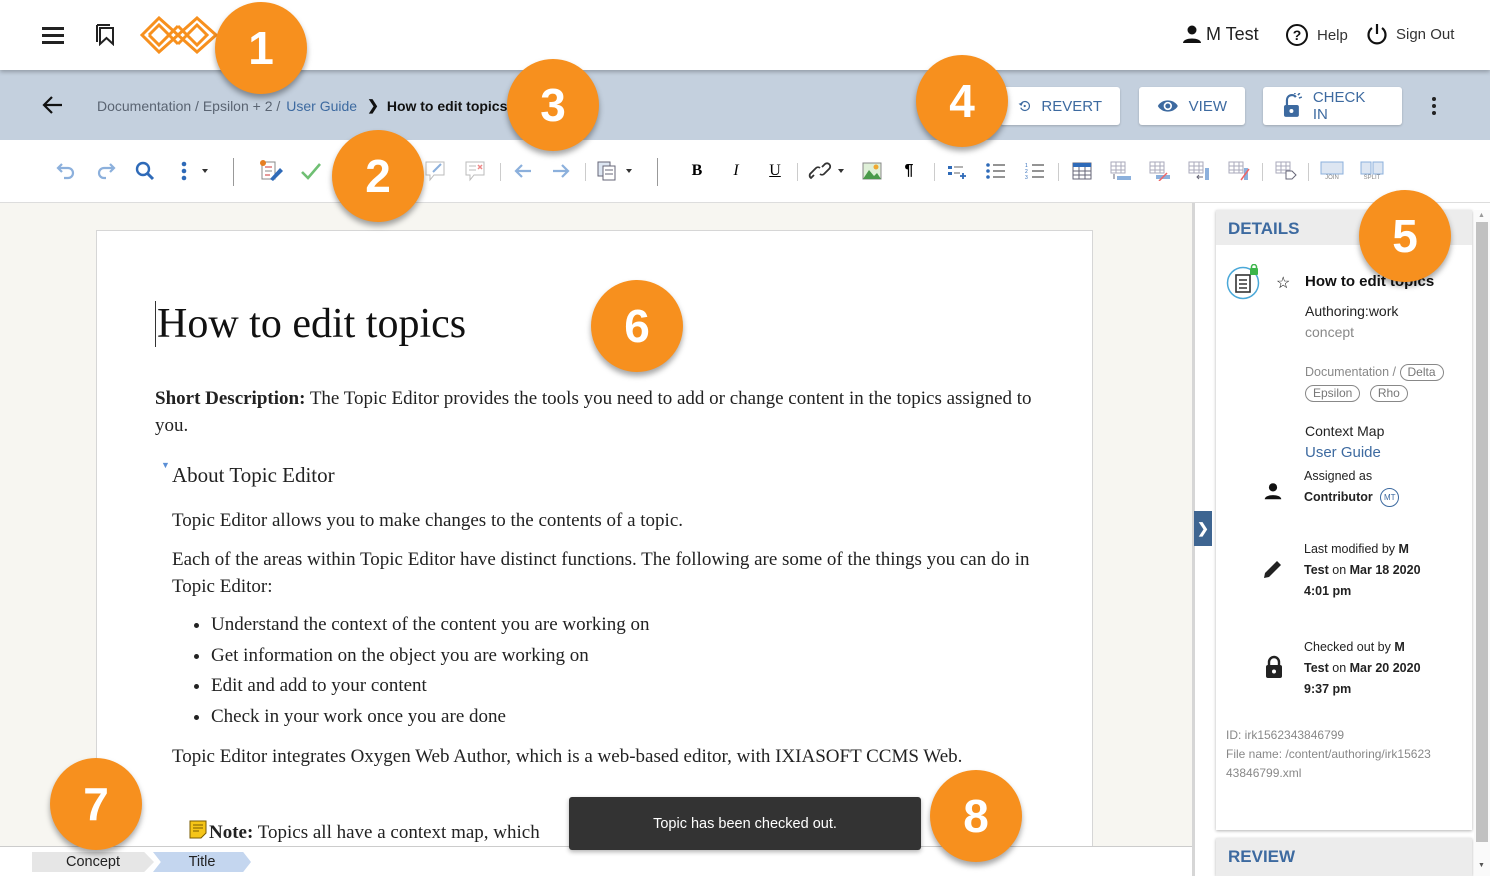 This screenshot has width=1490, height=876. Describe the element at coordinates (1434, 107) in the screenshot. I see `more-options-icon` at that location.